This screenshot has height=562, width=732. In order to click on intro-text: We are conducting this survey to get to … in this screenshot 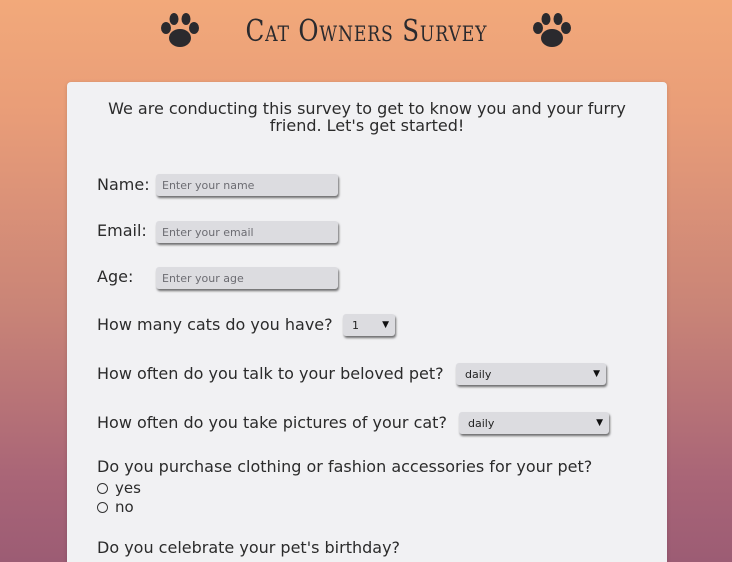, I will do `click(367, 117)`.